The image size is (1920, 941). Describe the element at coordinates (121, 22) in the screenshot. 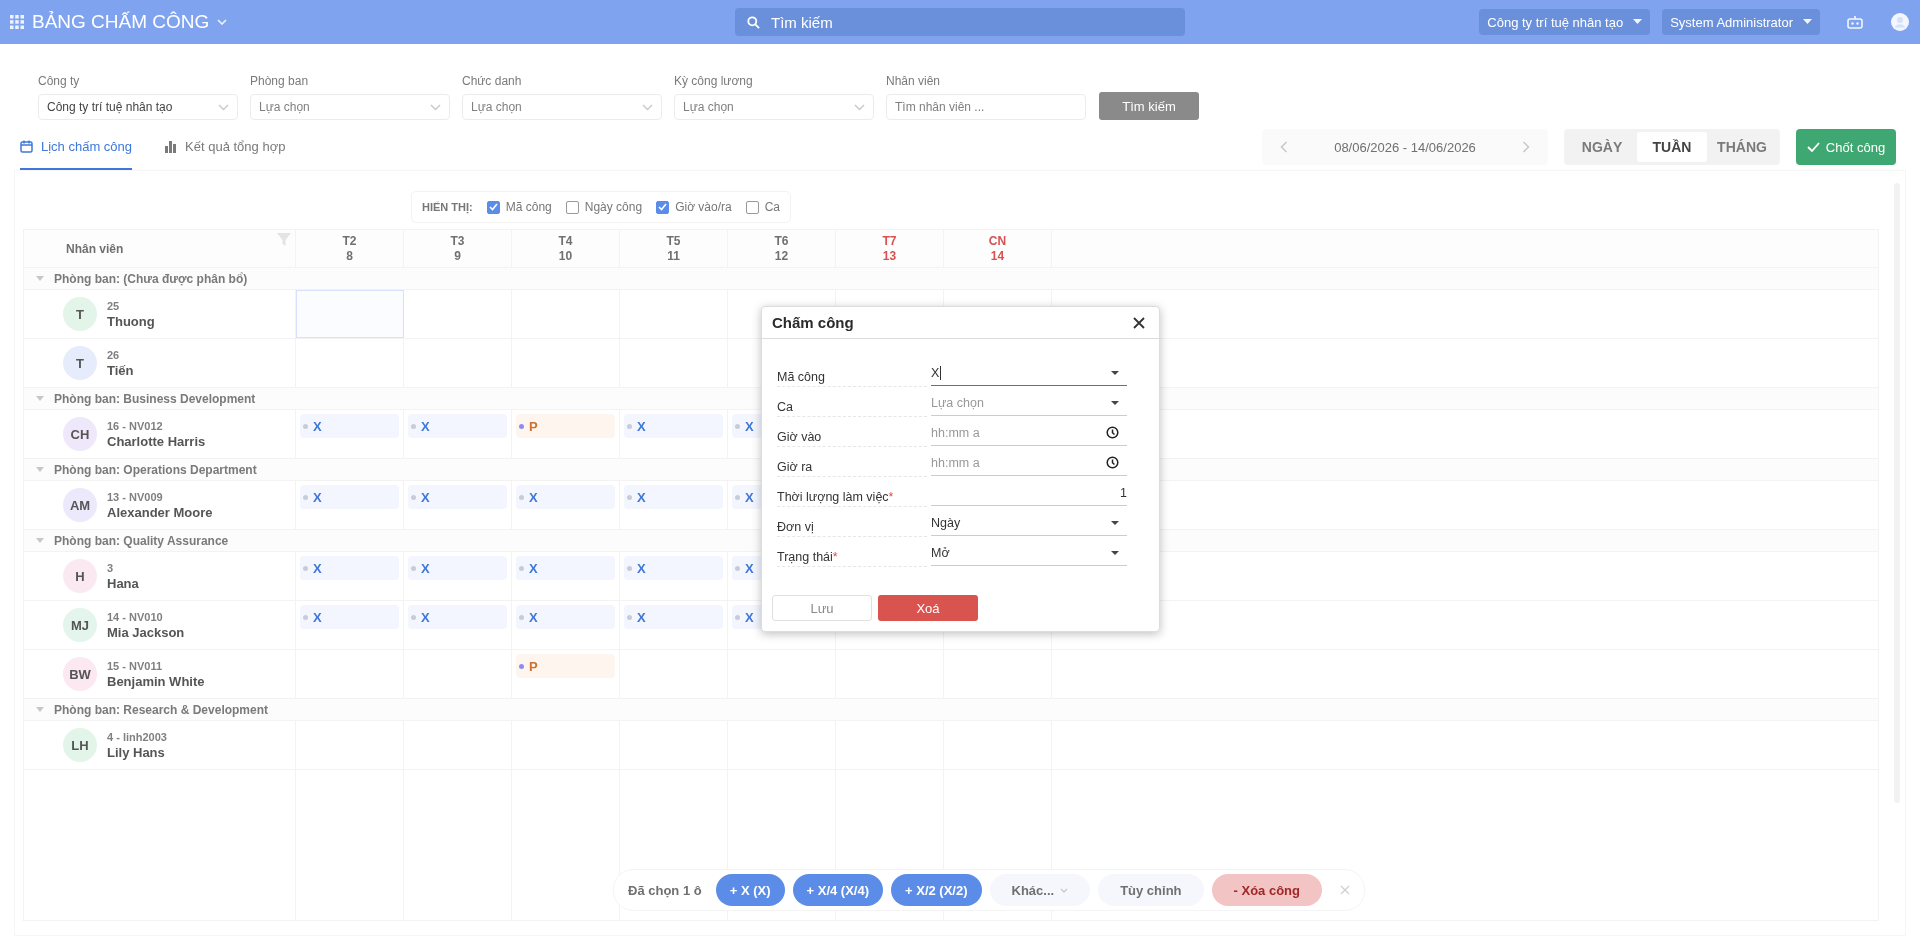

I see `app-title: BẢNG CHẤM CÔNG` at that location.